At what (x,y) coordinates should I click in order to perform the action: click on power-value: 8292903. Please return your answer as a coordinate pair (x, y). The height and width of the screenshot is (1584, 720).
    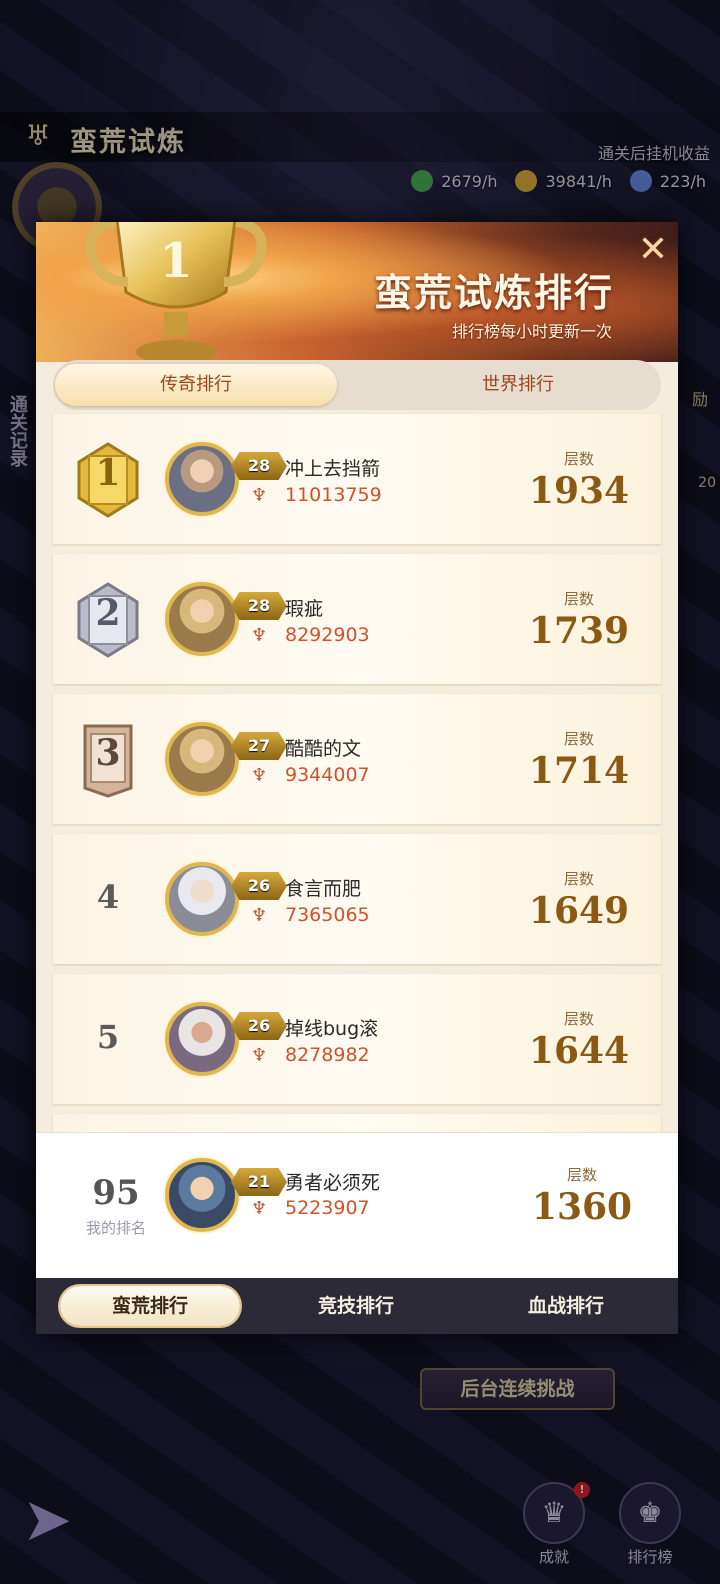
    Looking at the image, I should click on (327, 635).